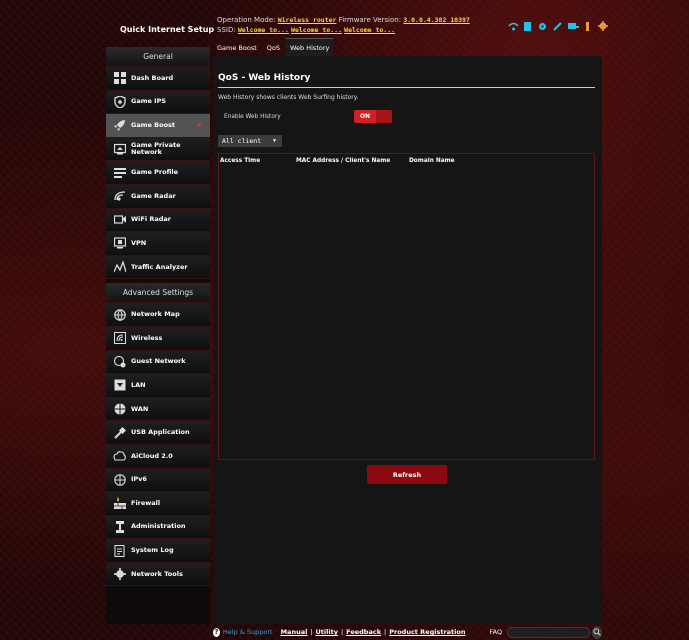 The height and width of the screenshot is (640, 689). I want to click on toggle-off-area, so click(384, 116).